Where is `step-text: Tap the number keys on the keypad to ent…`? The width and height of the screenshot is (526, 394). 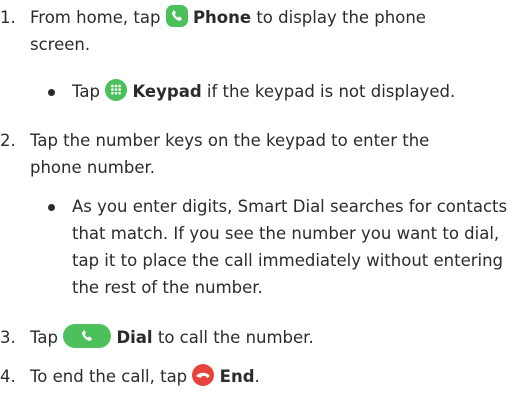 step-text: Tap the number keys on the keypad to ent… is located at coordinates (230, 154).